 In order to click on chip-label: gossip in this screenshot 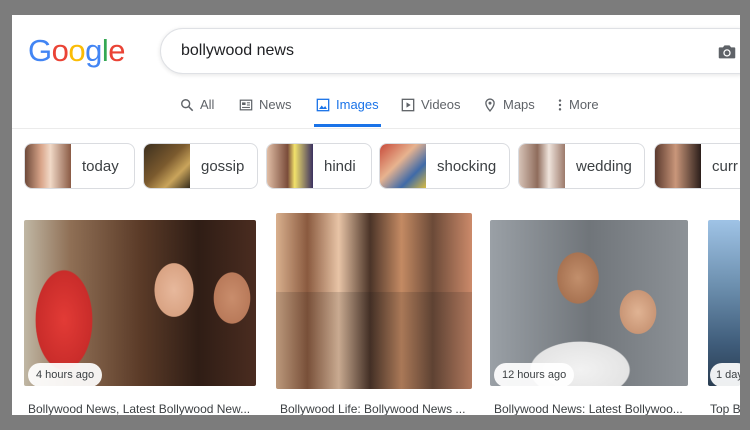, I will do `click(223, 166)`.